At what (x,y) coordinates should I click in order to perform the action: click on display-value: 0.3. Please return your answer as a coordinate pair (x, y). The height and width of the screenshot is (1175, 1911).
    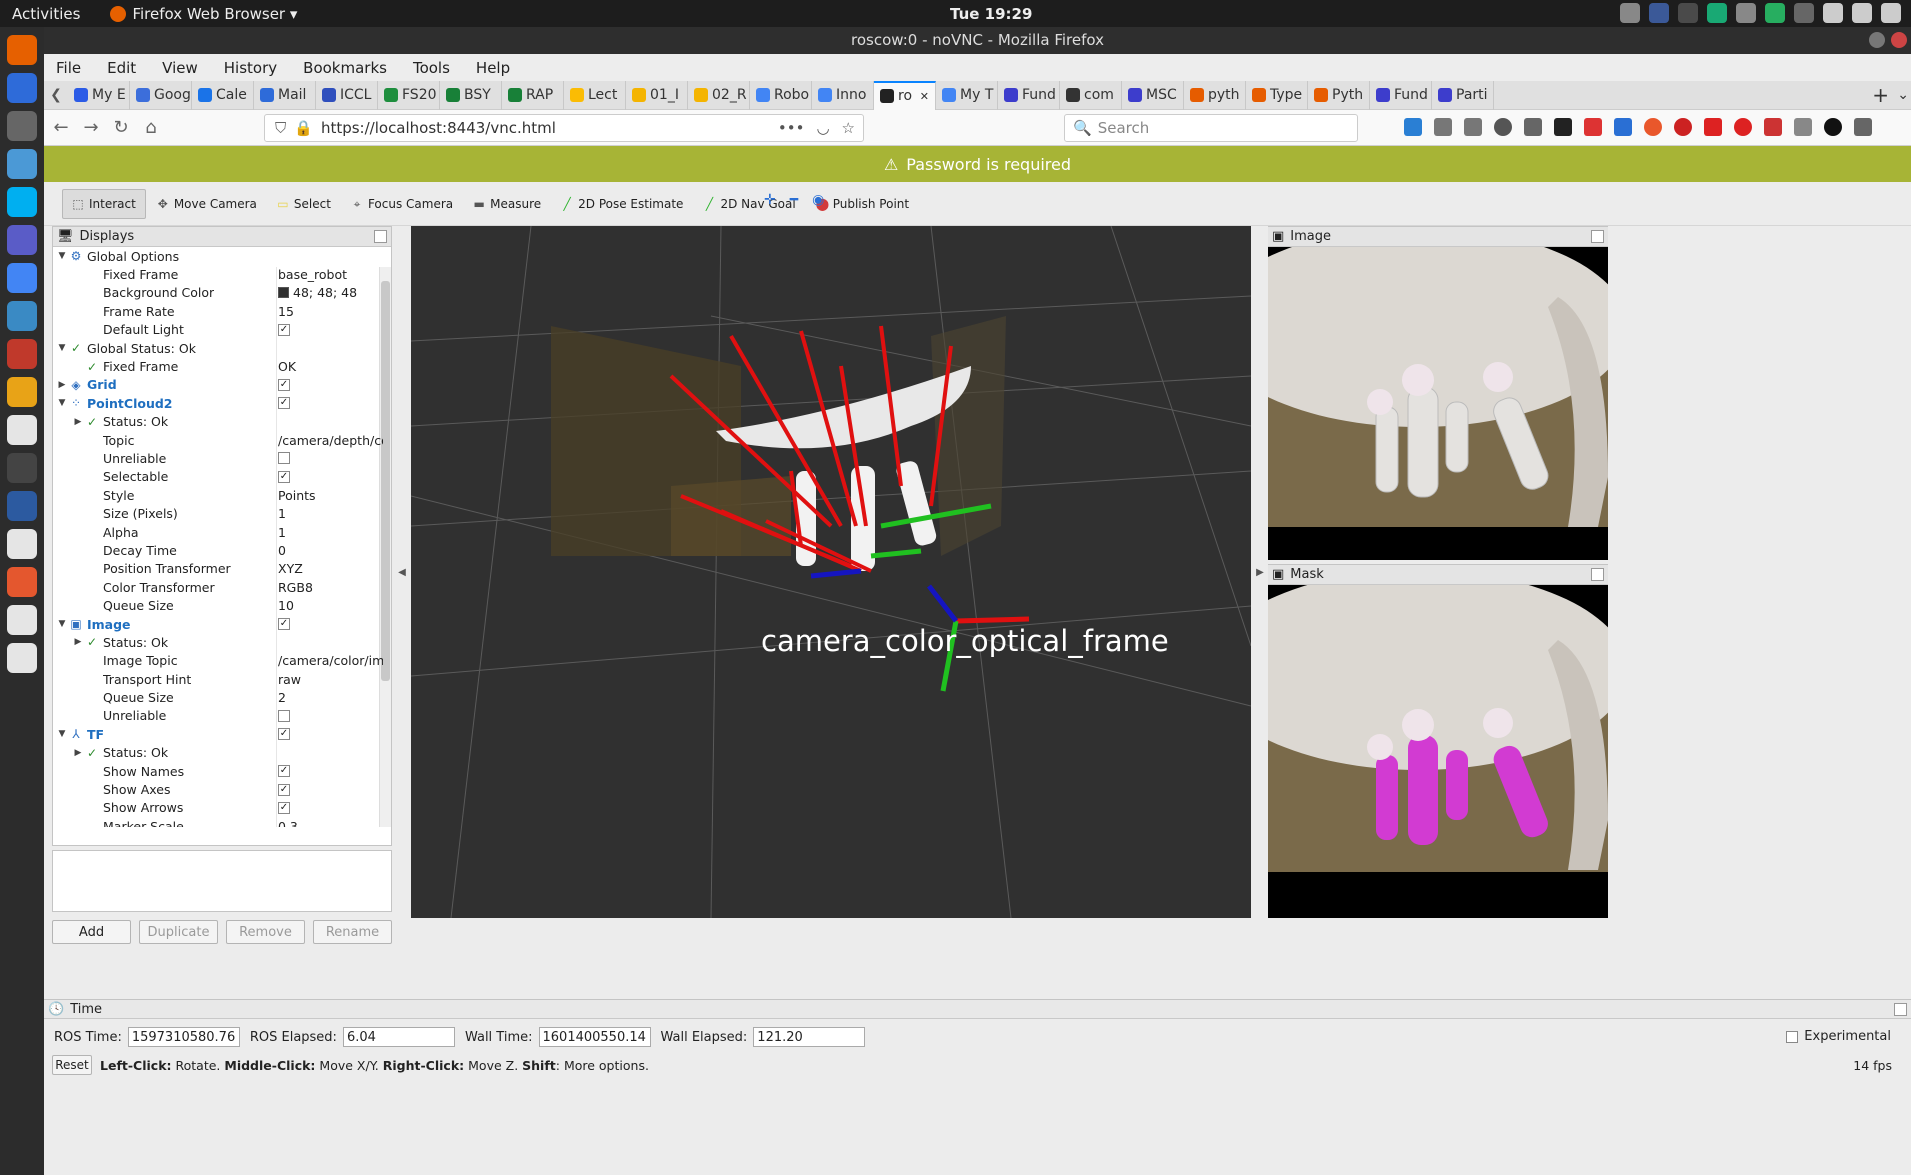
    Looking at the image, I should click on (330, 822).